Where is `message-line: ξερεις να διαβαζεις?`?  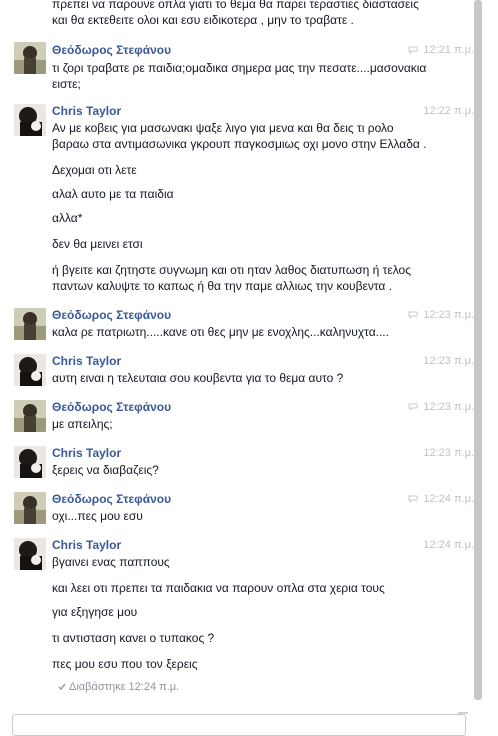 message-line: ξερεις να διαβαζεις? is located at coordinates (105, 470).